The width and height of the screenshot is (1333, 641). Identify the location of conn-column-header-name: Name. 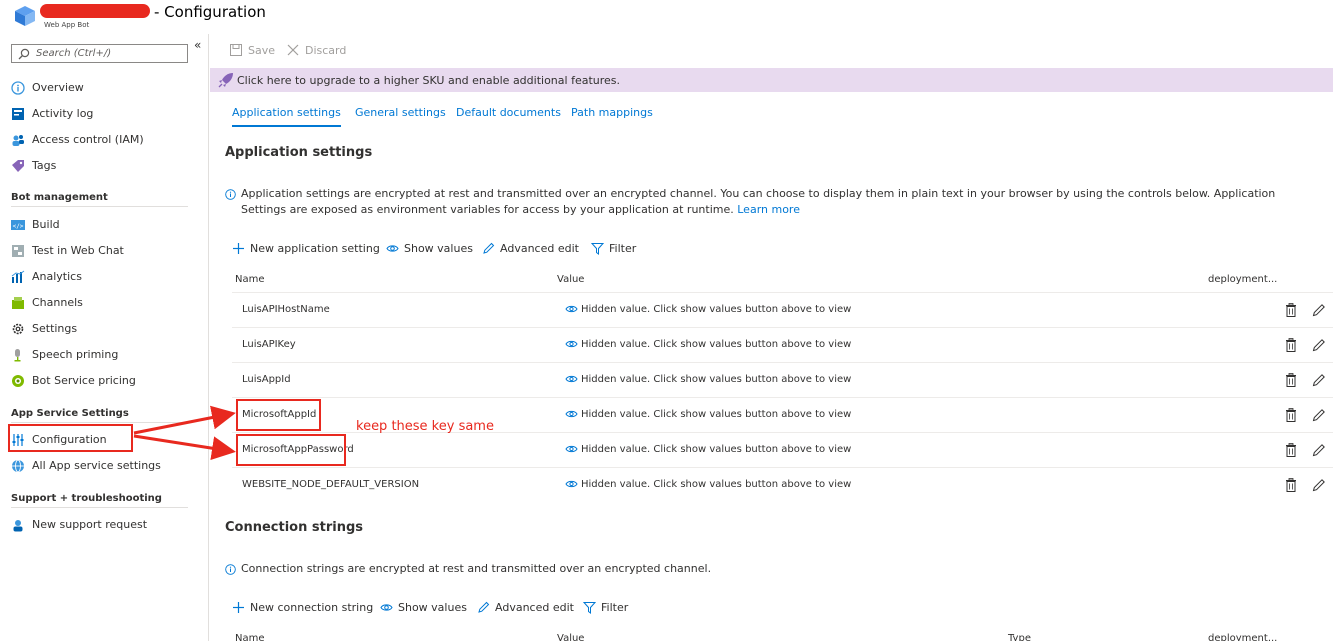
(250, 637).